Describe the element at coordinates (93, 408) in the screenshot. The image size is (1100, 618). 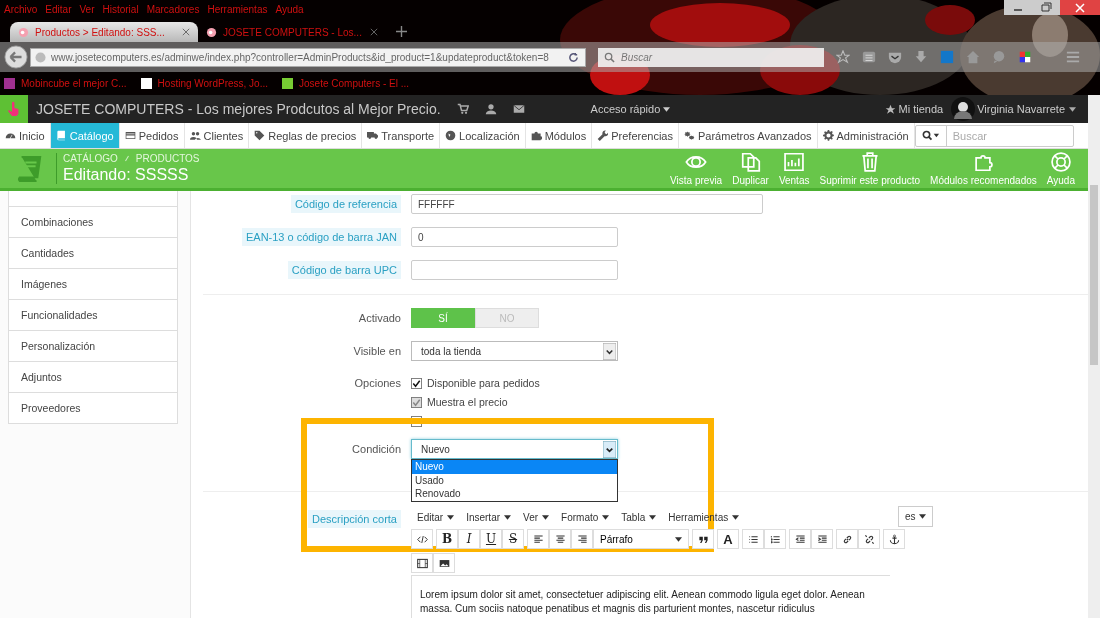
I see `sidebar-item: Proveedores` at that location.